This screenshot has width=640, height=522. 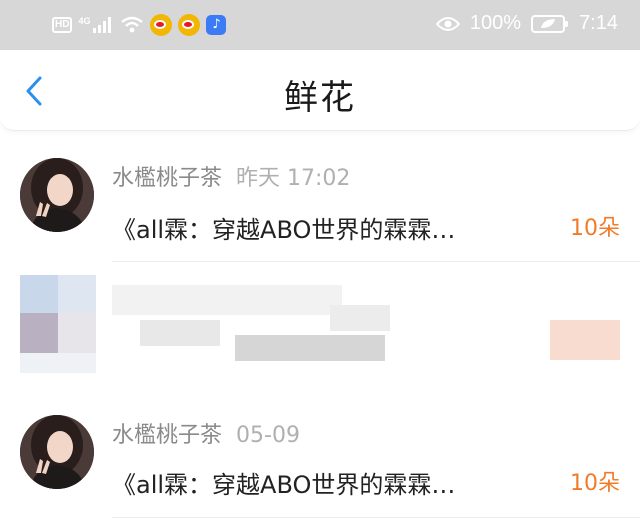 I want to click on timestamp: 05-09, so click(x=268, y=435).